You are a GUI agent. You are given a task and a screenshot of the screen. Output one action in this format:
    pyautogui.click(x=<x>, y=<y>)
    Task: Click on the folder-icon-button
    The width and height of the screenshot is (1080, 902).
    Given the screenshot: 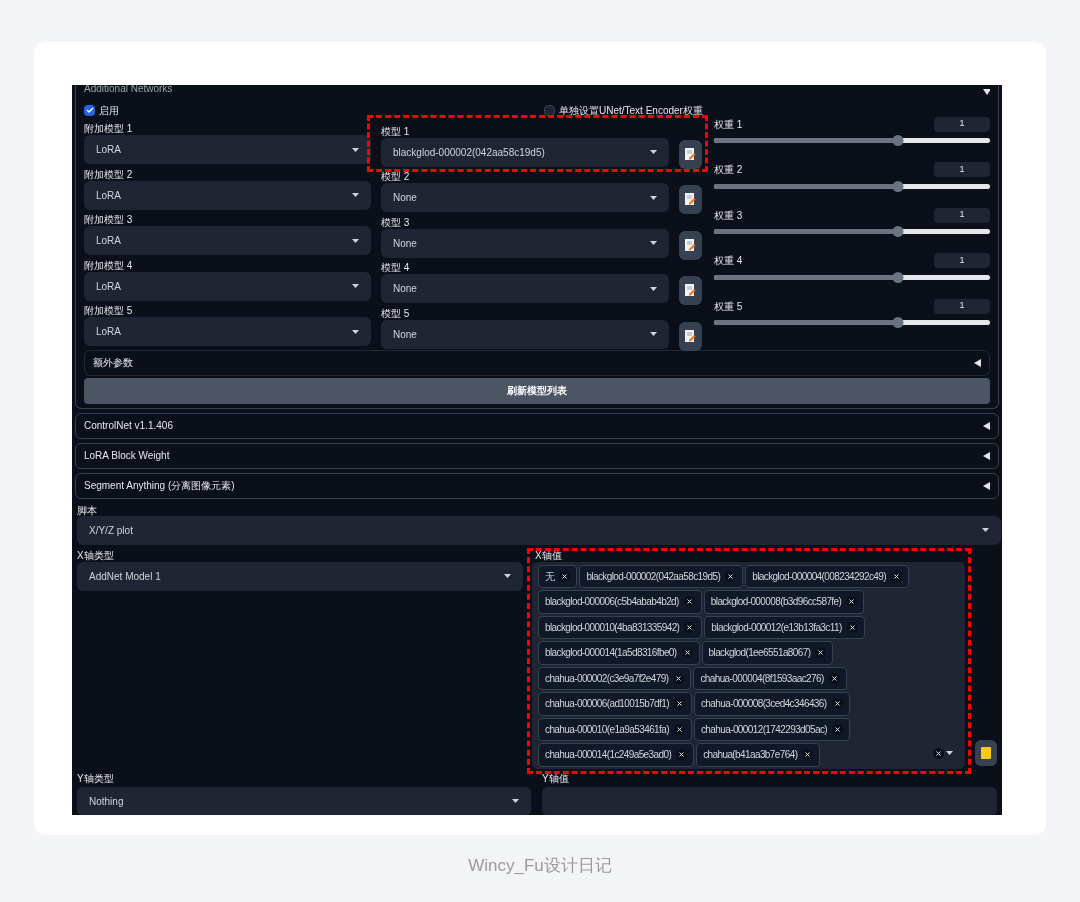 What is the action you would take?
    pyautogui.click(x=986, y=752)
    